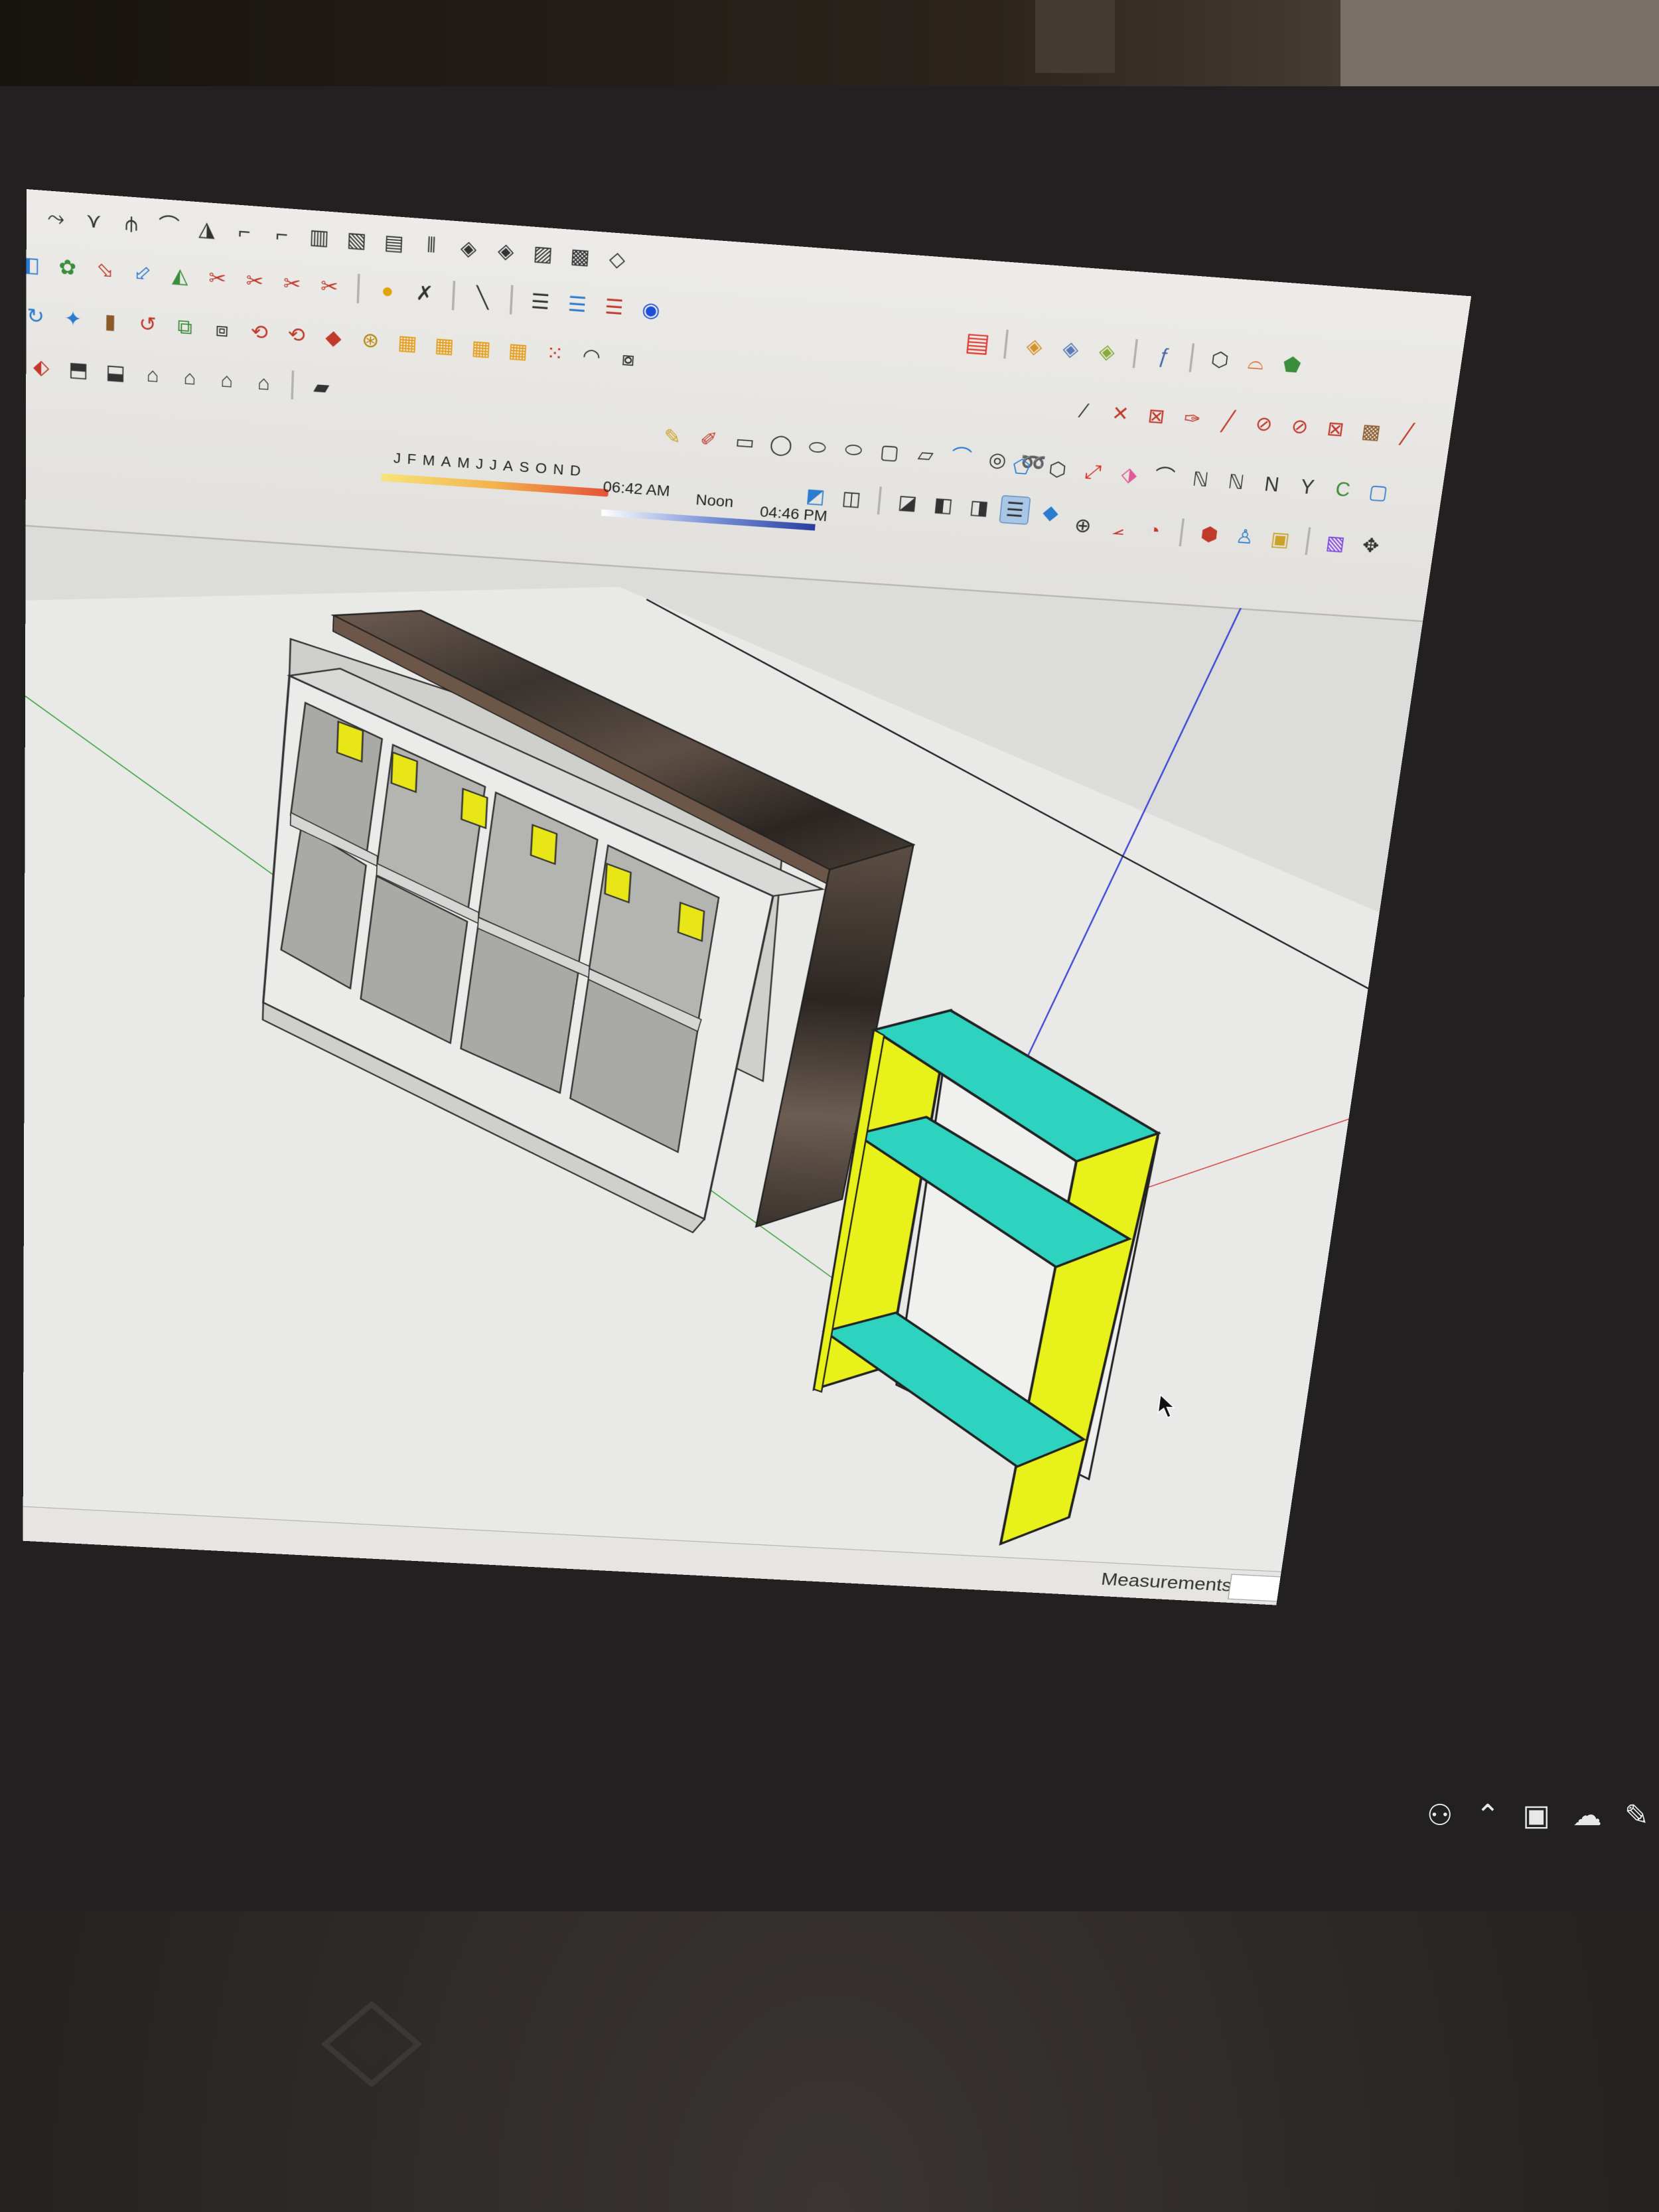 Image resolution: width=1659 pixels, height=2212 pixels. What do you see at coordinates (321, 387) in the screenshot?
I see `eraser-icon: ▰` at bounding box center [321, 387].